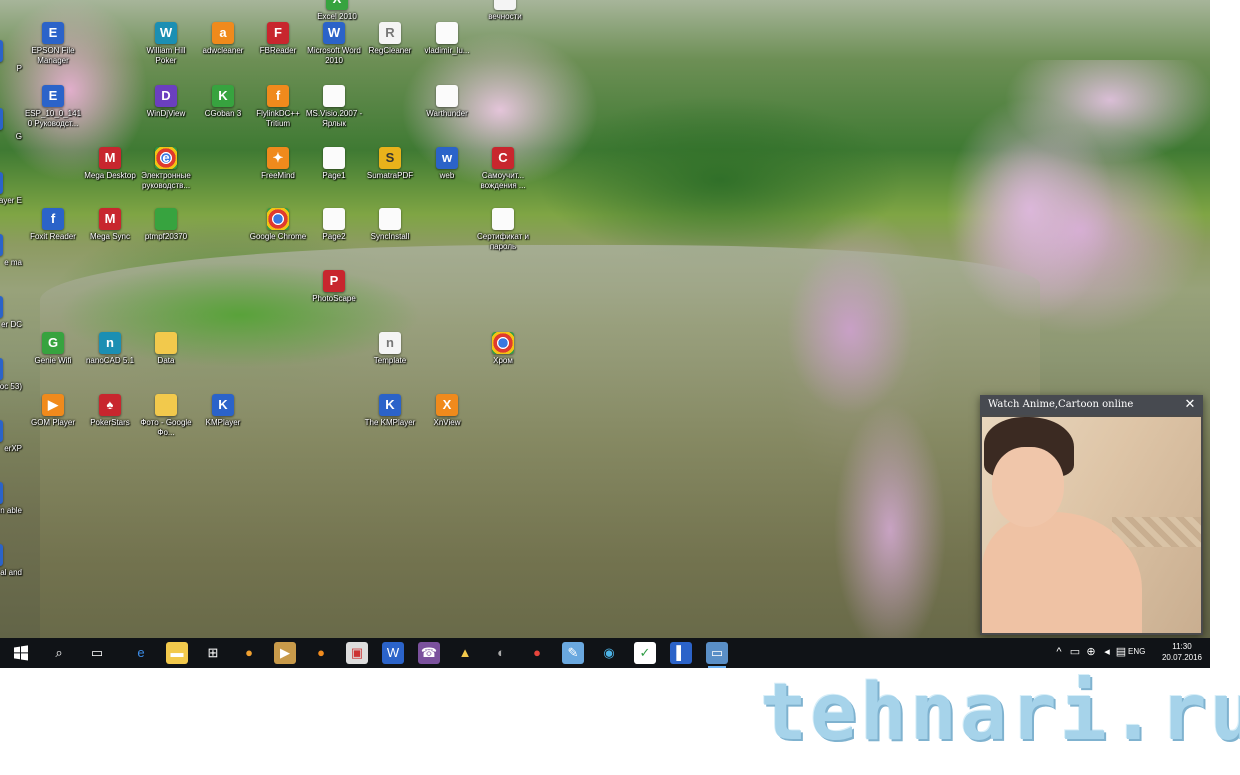 The height and width of the screenshot is (775, 1240). Describe the element at coordinates (53, 44) in the screenshot. I see `icon-epson-file-manager: E EPSON File Manager` at that location.